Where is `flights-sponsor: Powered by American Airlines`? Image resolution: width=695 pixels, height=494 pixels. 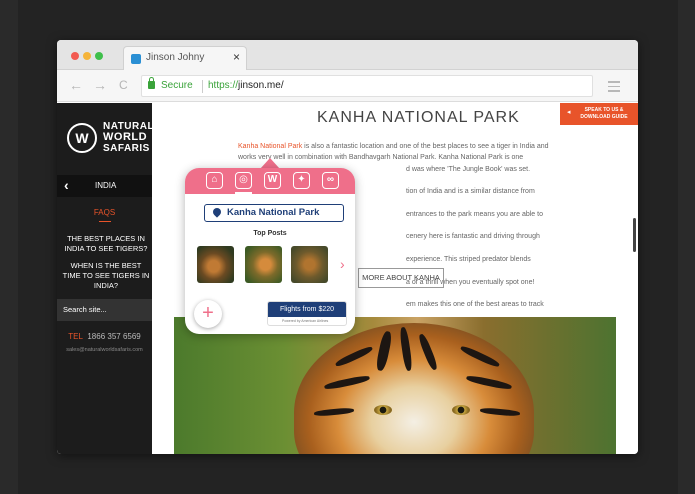
flights-sponsor: Powered by American Airlines is located at coordinates (305, 321).